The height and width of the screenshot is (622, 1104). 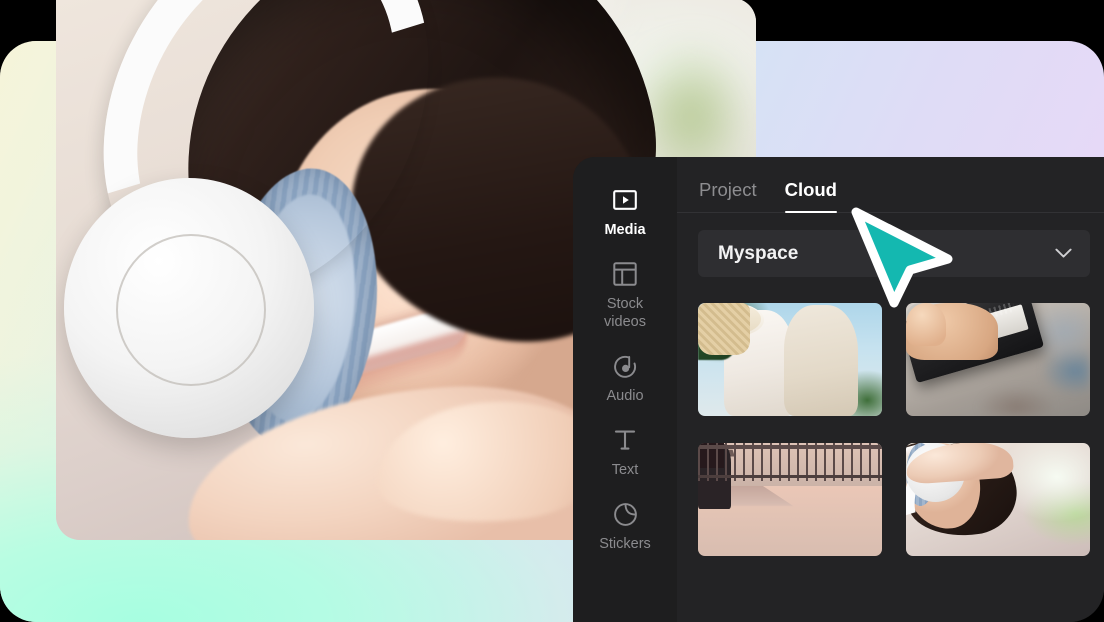 What do you see at coordinates (625, 304) in the screenshot?
I see `stock-label-line1: Stock` at bounding box center [625, 304].